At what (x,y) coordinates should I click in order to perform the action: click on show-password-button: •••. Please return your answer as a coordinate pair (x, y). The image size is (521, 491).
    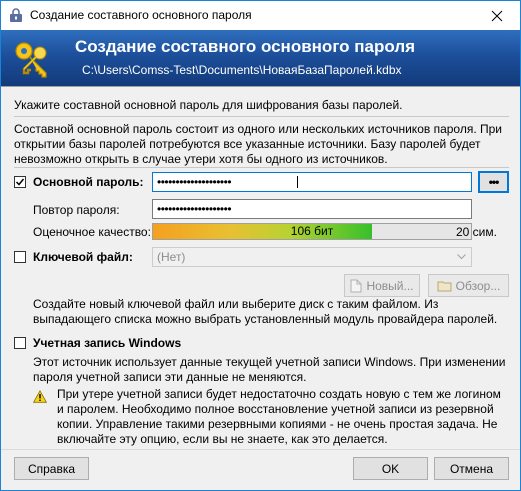
    Looking at the image, I should click on (493, 182).